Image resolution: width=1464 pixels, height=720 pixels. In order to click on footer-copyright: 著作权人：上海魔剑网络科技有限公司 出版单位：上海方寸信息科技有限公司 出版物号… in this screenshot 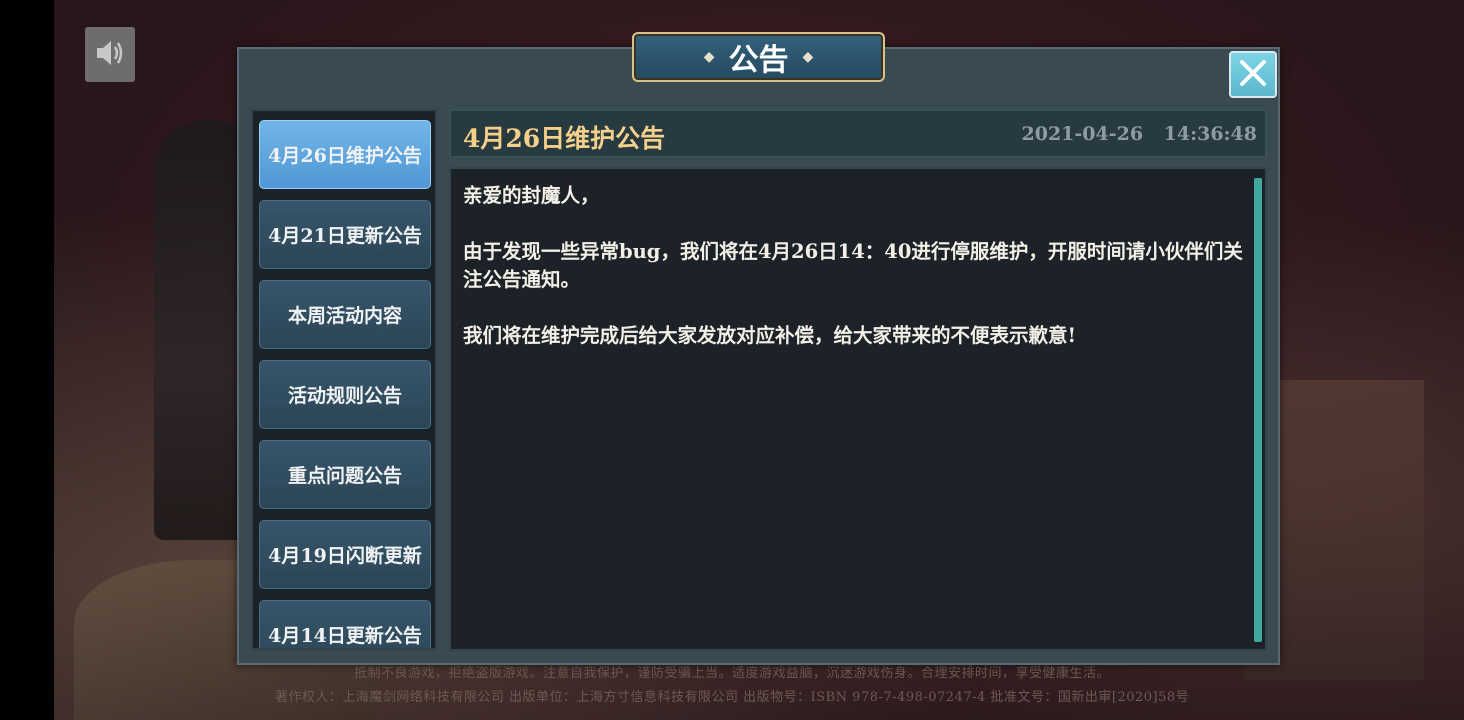, I will do `click(732, 697)`.